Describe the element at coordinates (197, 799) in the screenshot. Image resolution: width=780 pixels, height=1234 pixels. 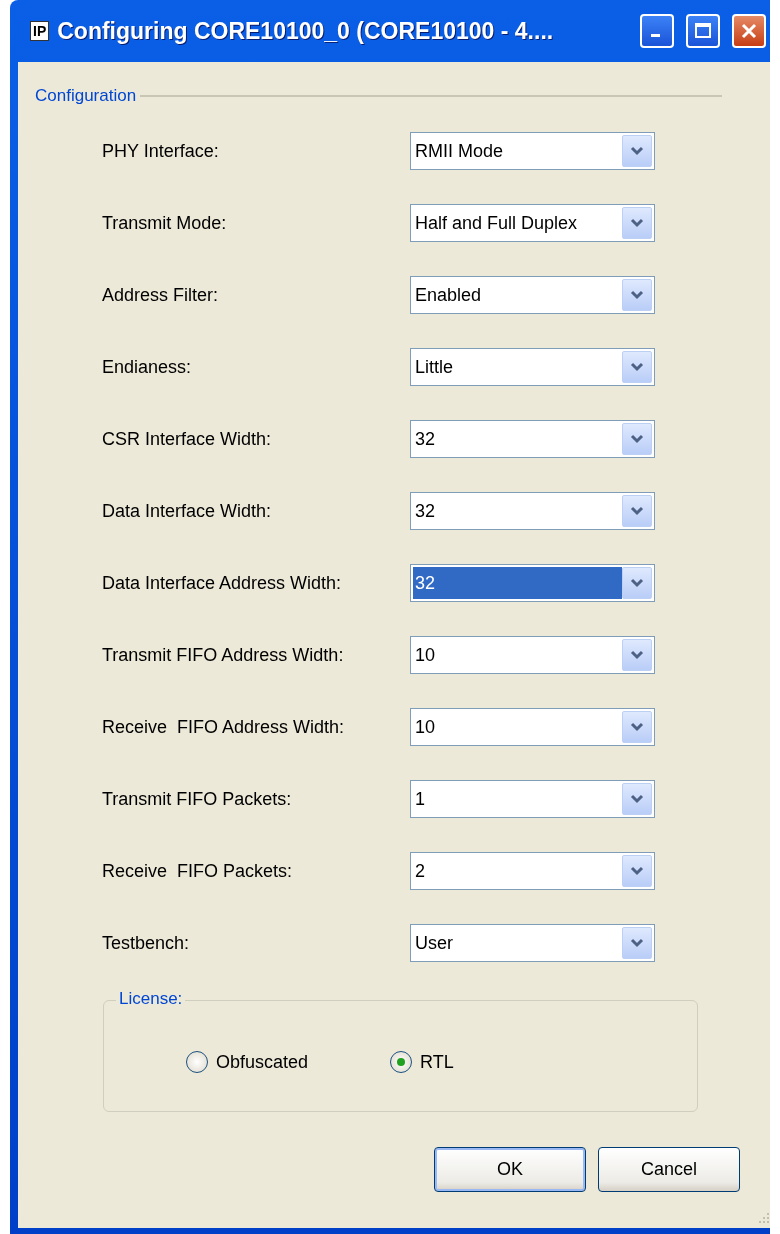
I see `field-label: Transmit FIFO Packets:` at that location.